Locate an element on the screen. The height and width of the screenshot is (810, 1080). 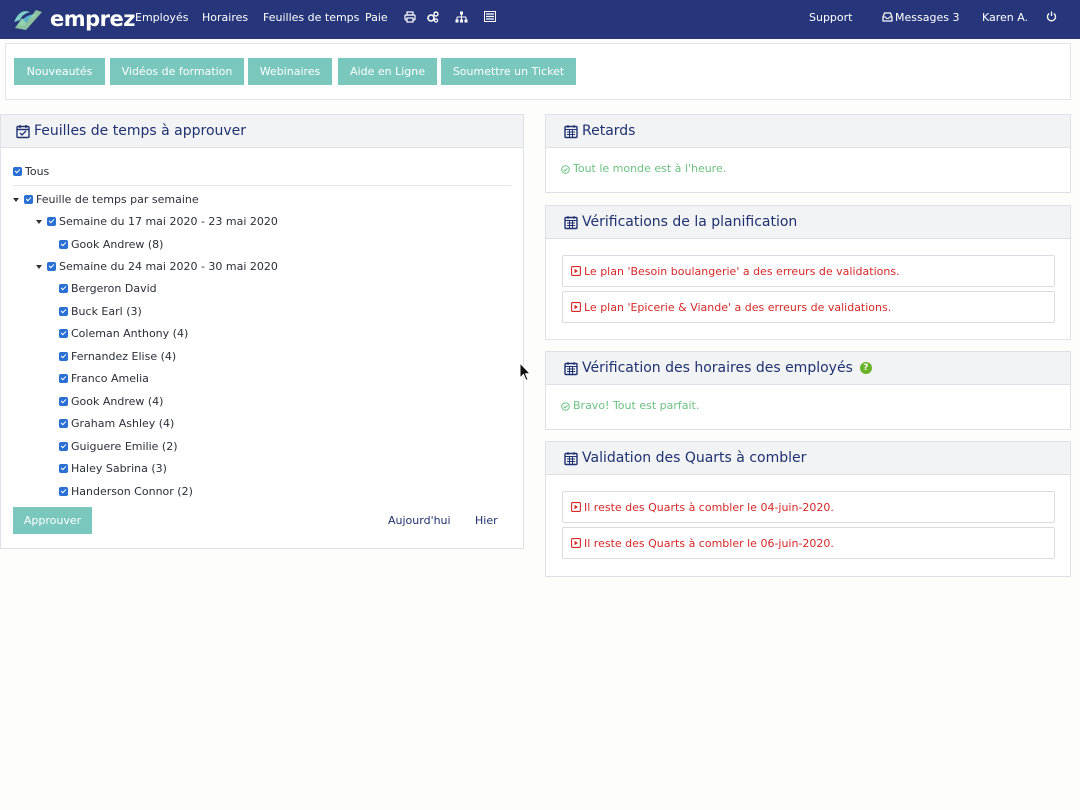
delays-panel-header: Retards is located at coordinates (808, 131).